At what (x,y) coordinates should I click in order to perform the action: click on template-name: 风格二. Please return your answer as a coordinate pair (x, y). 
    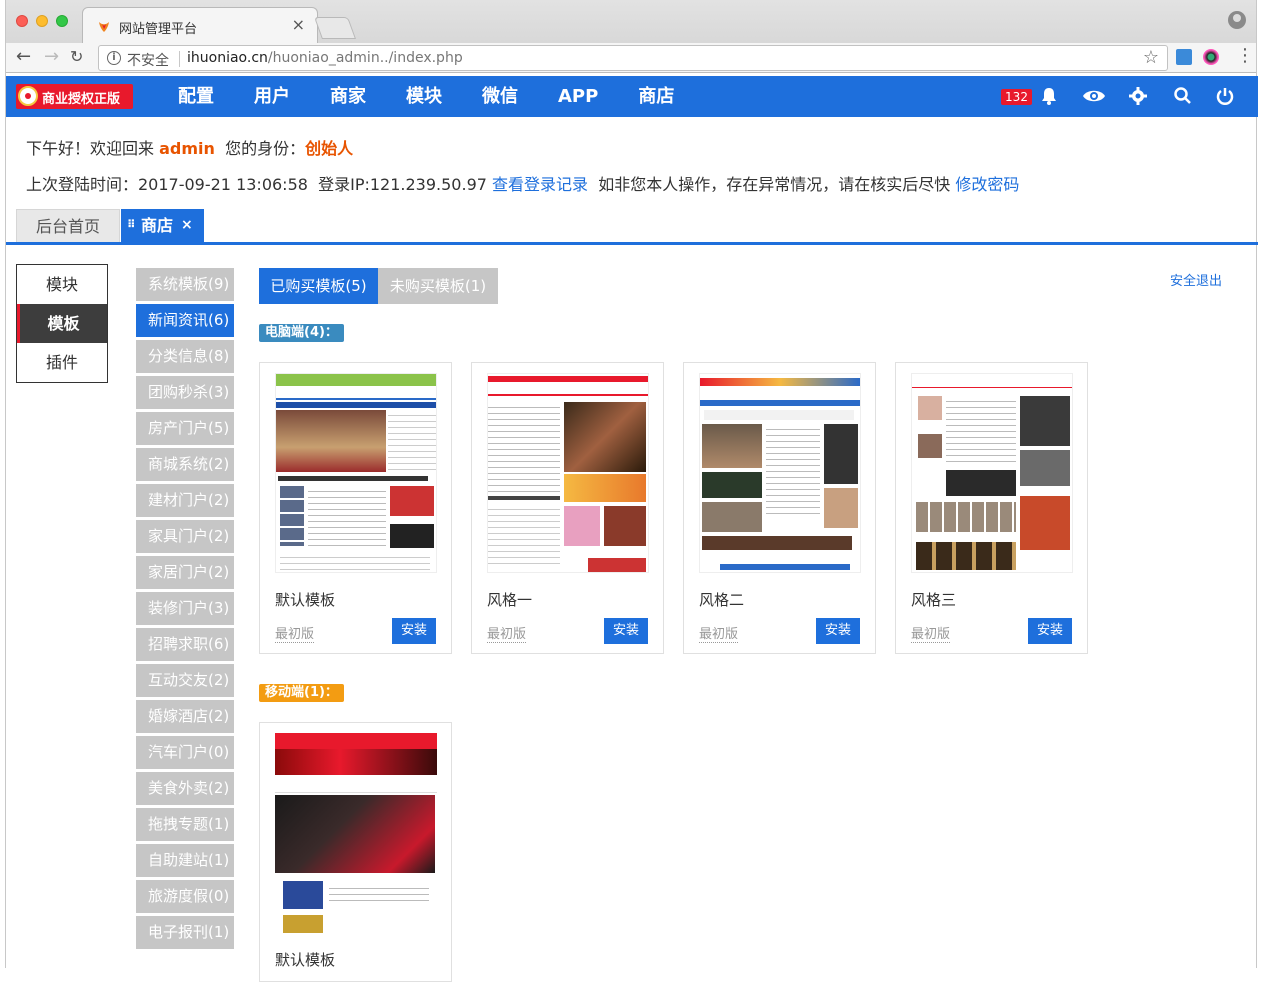
    Looking at the image, I should click on (722, 600).